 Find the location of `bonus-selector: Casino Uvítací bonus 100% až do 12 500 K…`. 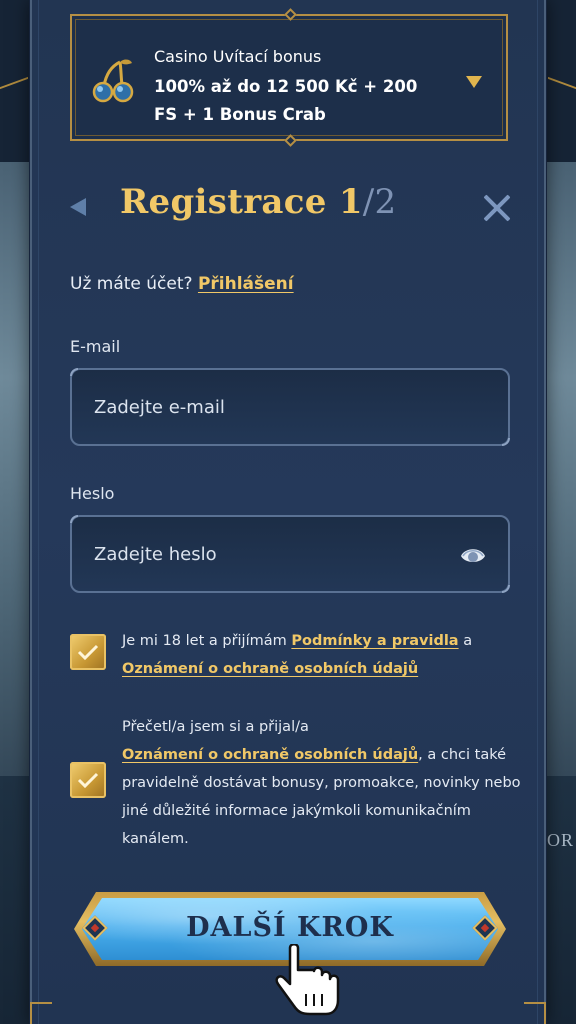

bonus-selector: Casino Uvítací bonus 100% až do 12 500 K… is located at coordinates (289, 77).